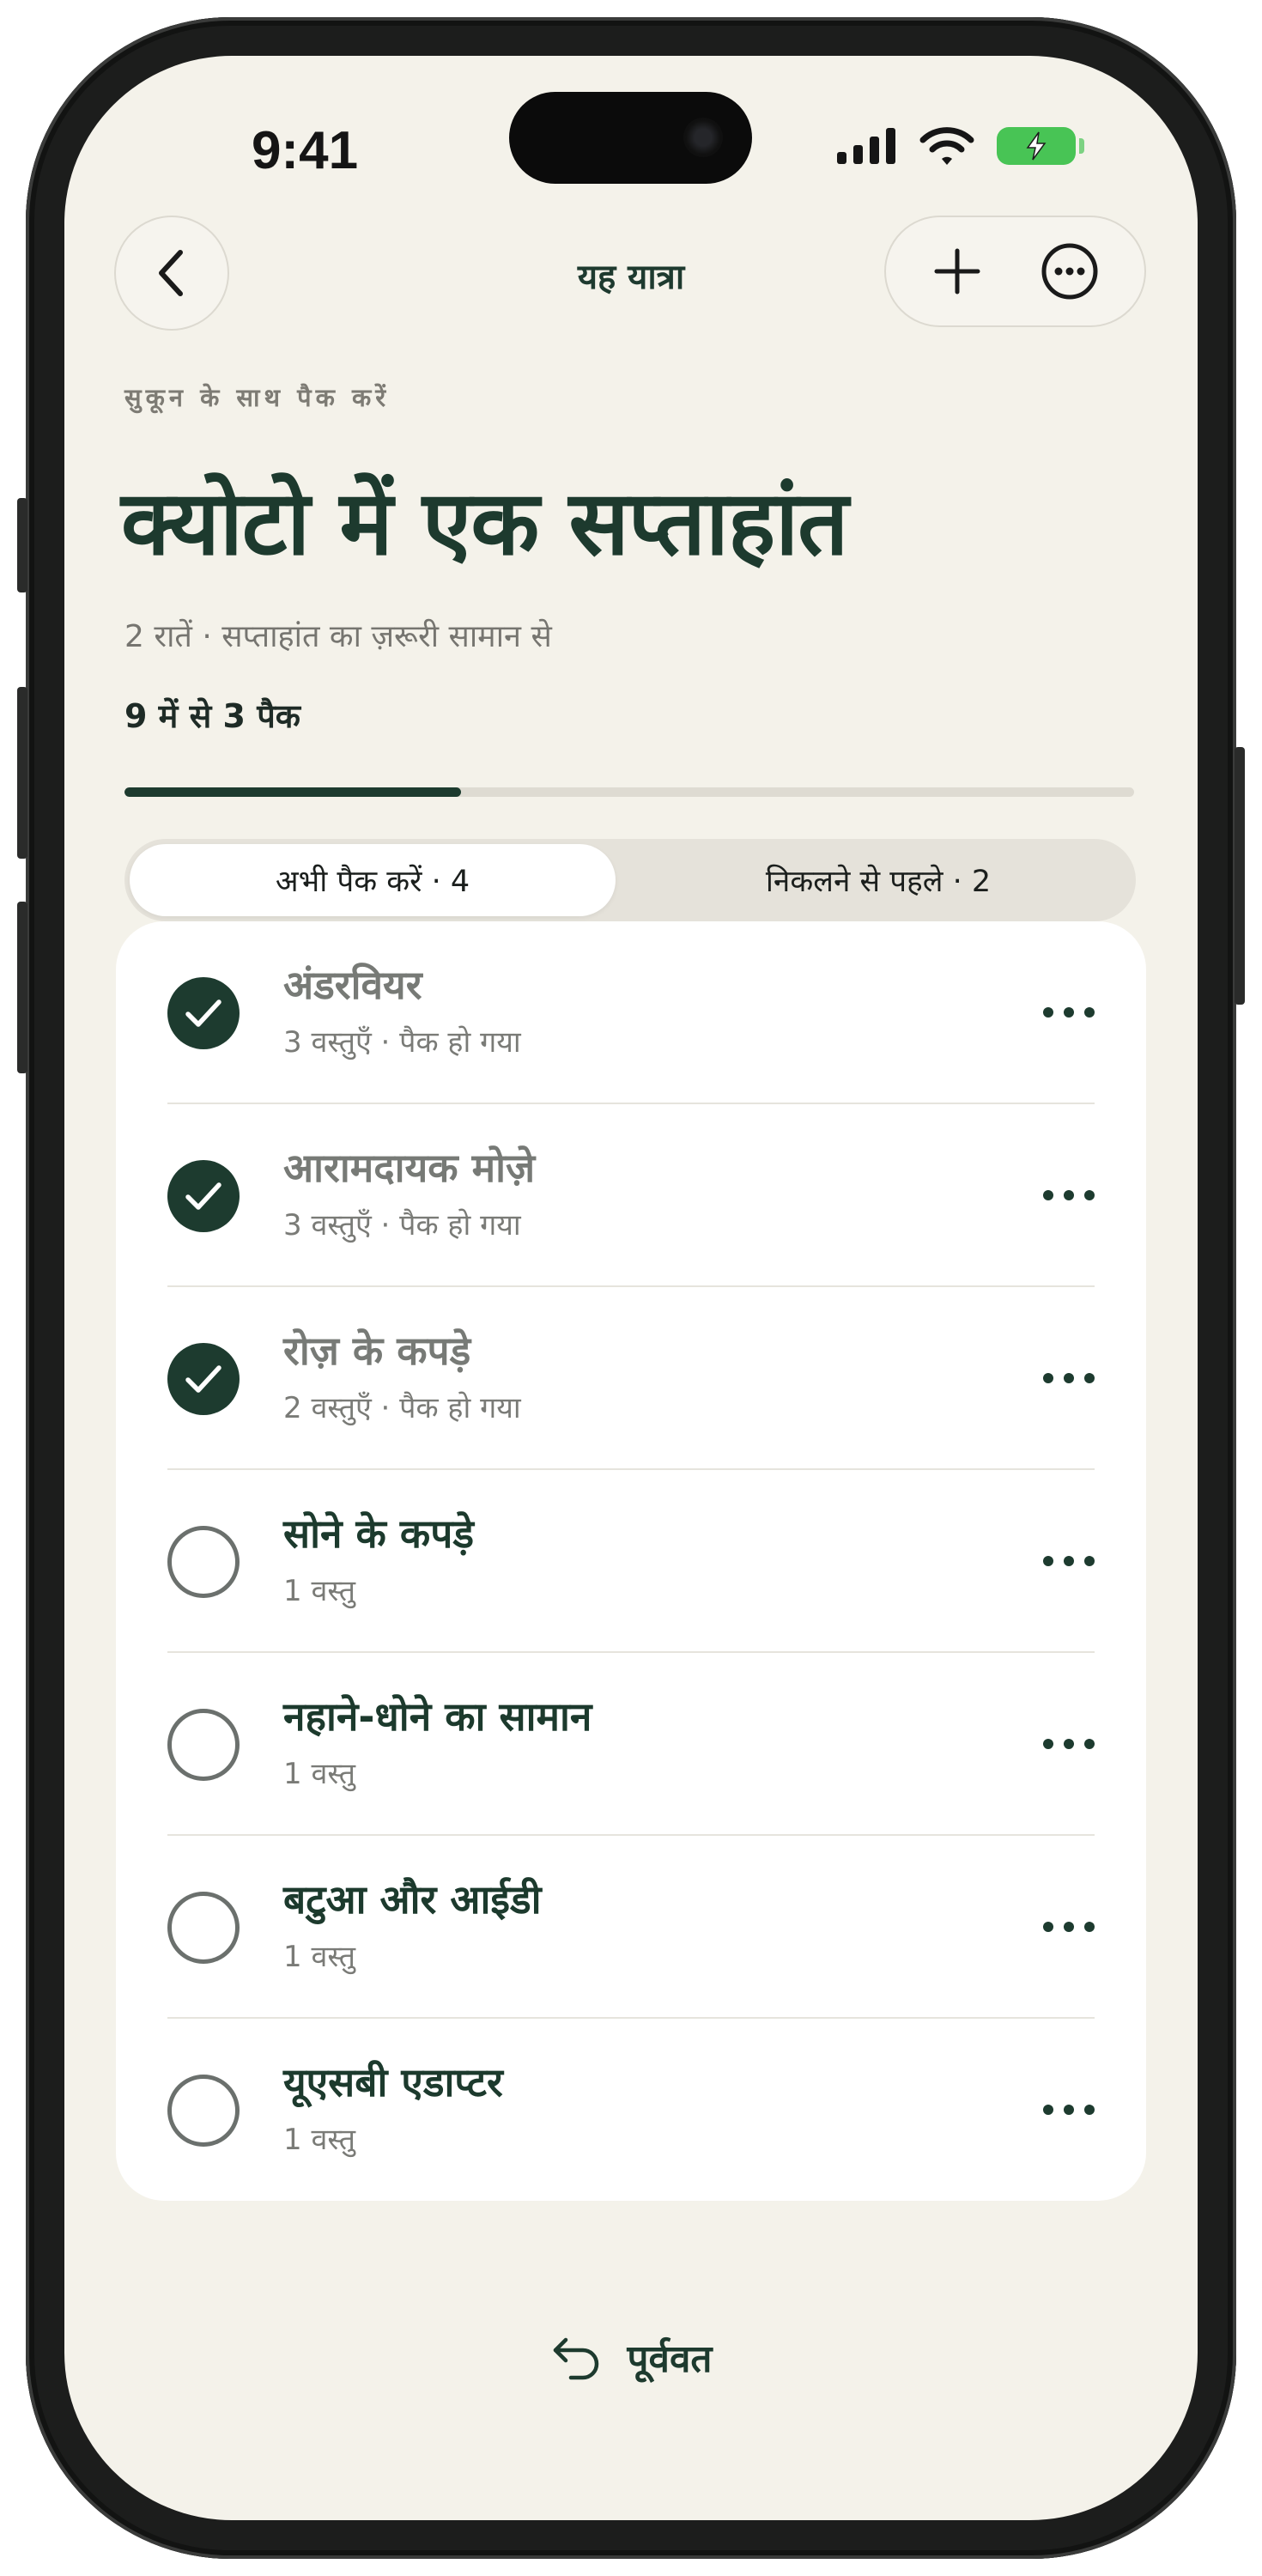 This screenshot has width=1262, height=2576. Describe the element at coordinates (629, 792) in the screenshot. I see `progress-bar` at that location.